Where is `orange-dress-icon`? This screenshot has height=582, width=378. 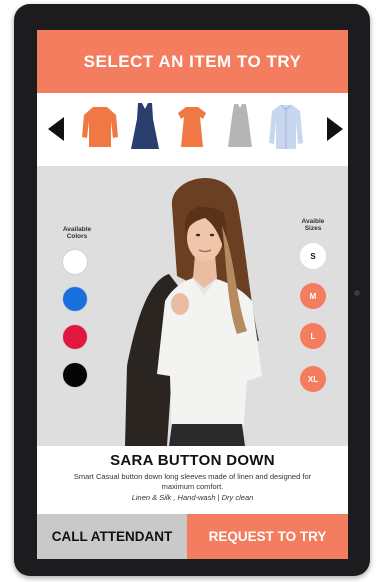
orange-dress-icon is located at coordinates (192, 127).